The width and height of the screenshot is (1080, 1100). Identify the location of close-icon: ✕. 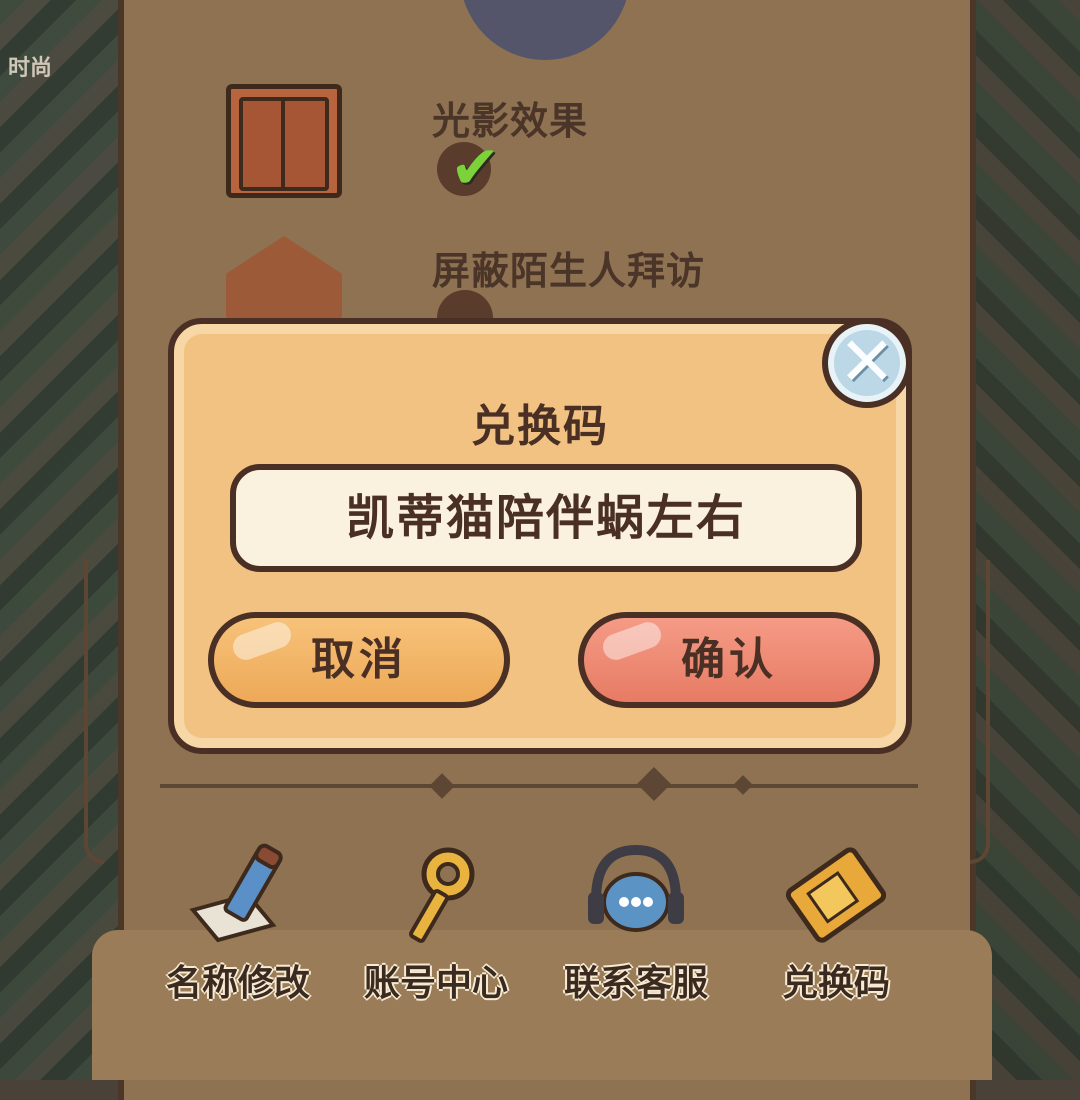
(867, 362).